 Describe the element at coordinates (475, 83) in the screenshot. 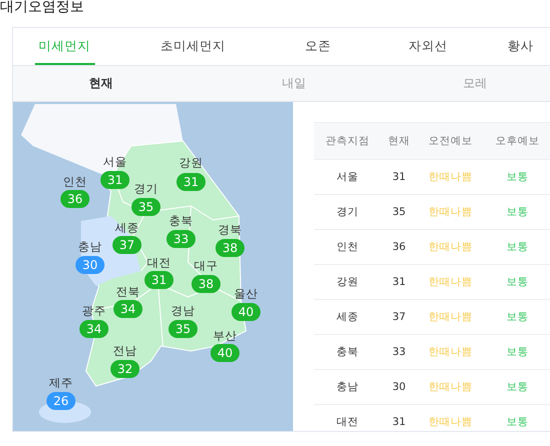

I see `day-tab: 모레` at that location.